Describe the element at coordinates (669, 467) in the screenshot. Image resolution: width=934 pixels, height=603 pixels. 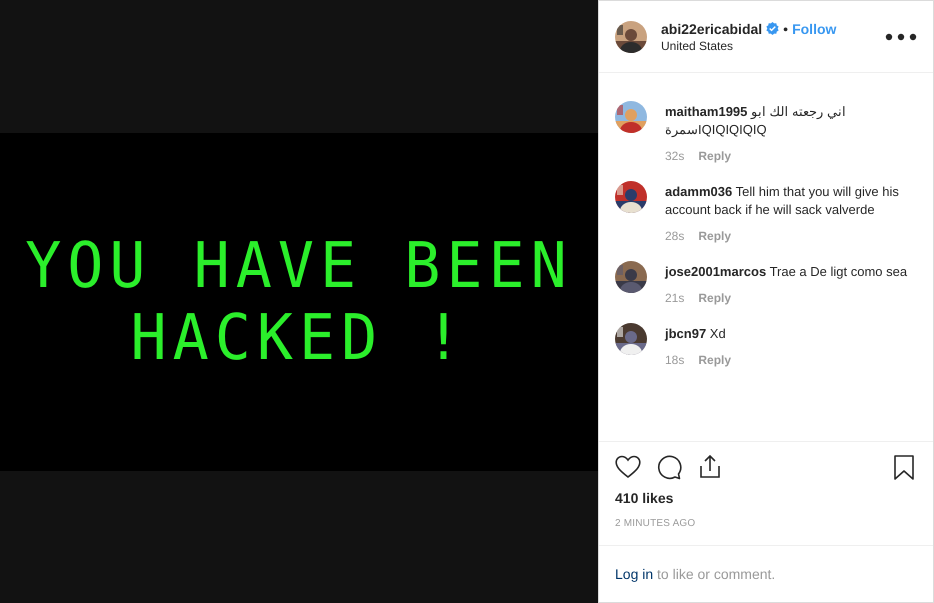
I see `comment-bubble-icon` at that location.